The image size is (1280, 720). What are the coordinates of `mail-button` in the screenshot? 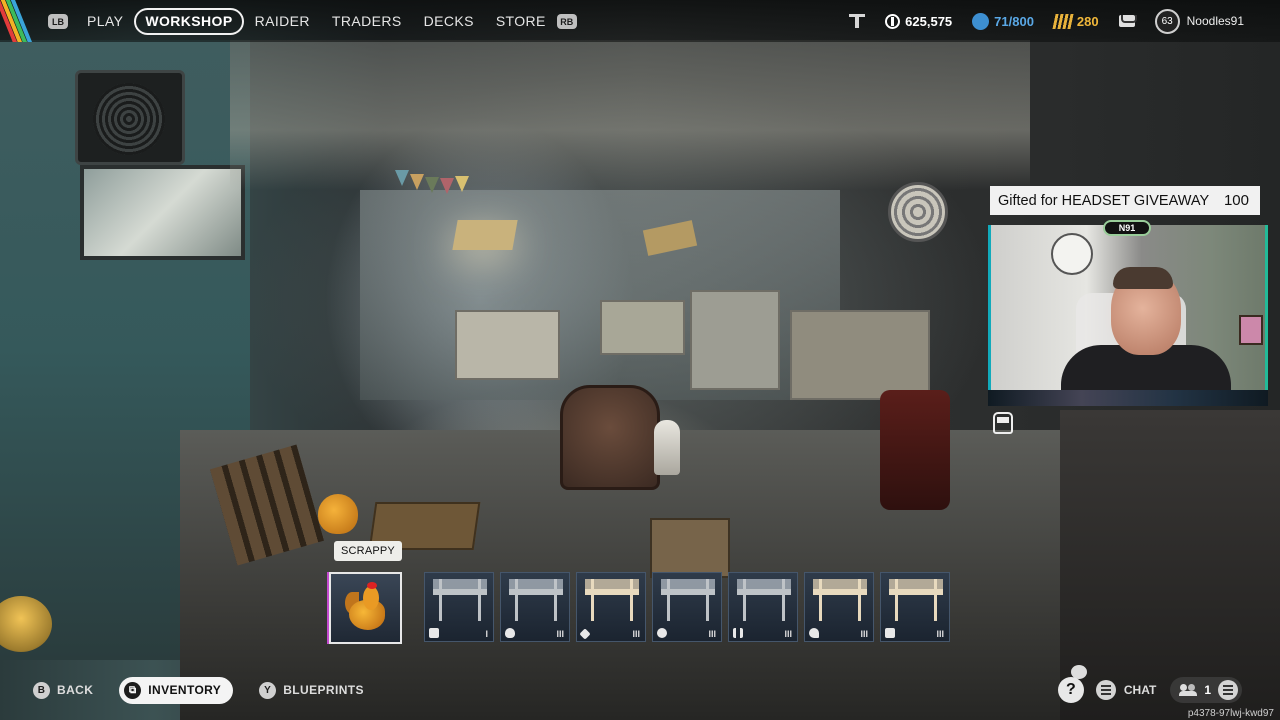 It's located at (1127, 21).